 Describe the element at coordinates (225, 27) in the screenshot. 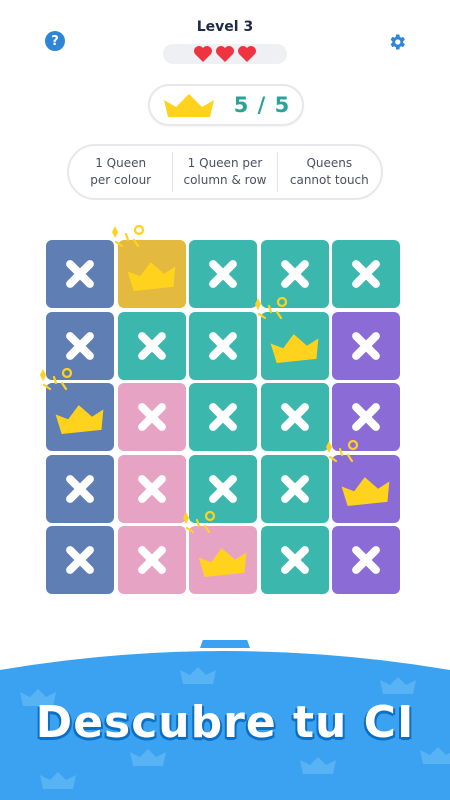

I see `level-title: Level 3` at that location.